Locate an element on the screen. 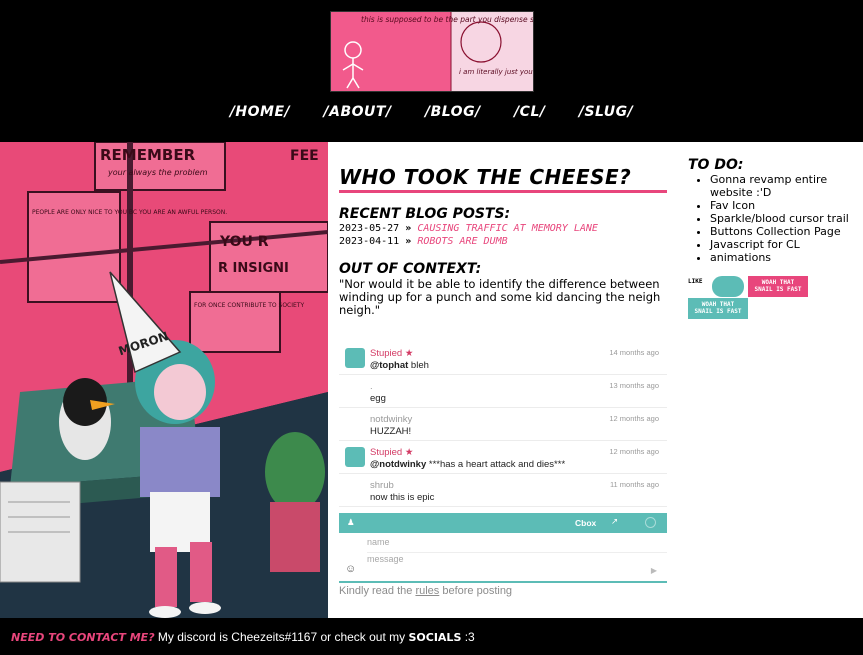 The width and height of the screenshot is (863, 655). socials-link: SOCIALS is located at coordinates (434, 637).